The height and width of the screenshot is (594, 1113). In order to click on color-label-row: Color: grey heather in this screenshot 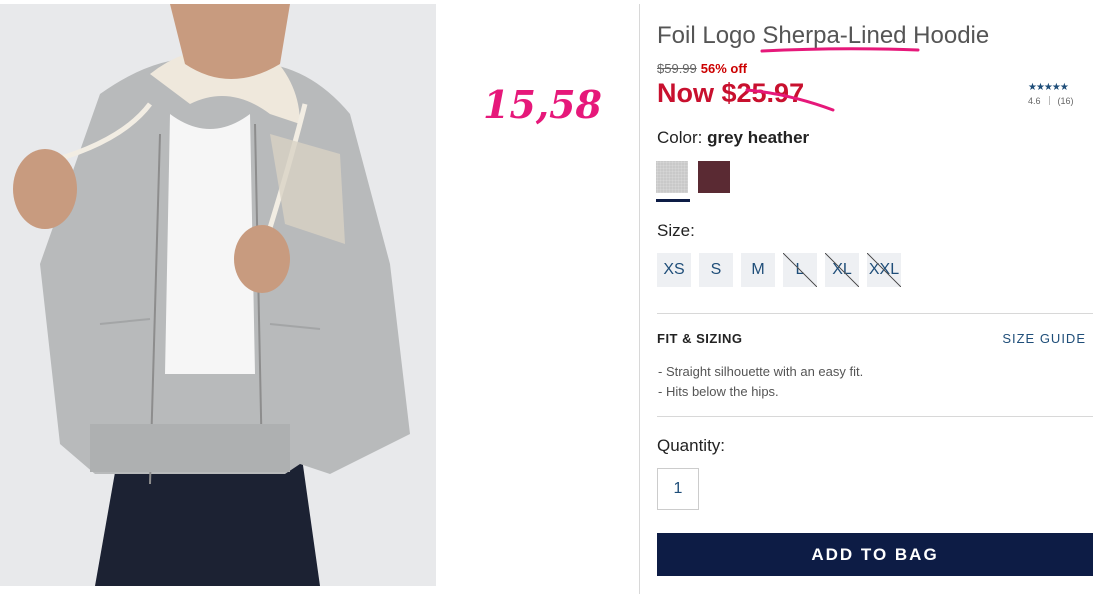, I will do `click(733, 138)`.